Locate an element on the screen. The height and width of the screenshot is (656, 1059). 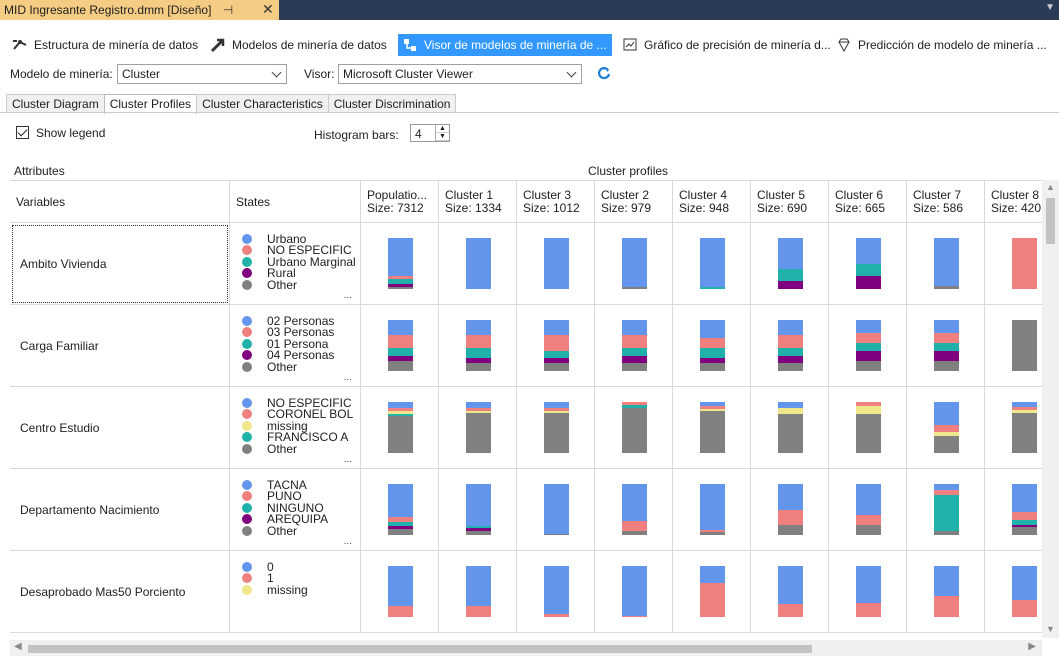
cluster-column-header: Cluster 3 Size: 1012 is located at coordinates (556, 202).